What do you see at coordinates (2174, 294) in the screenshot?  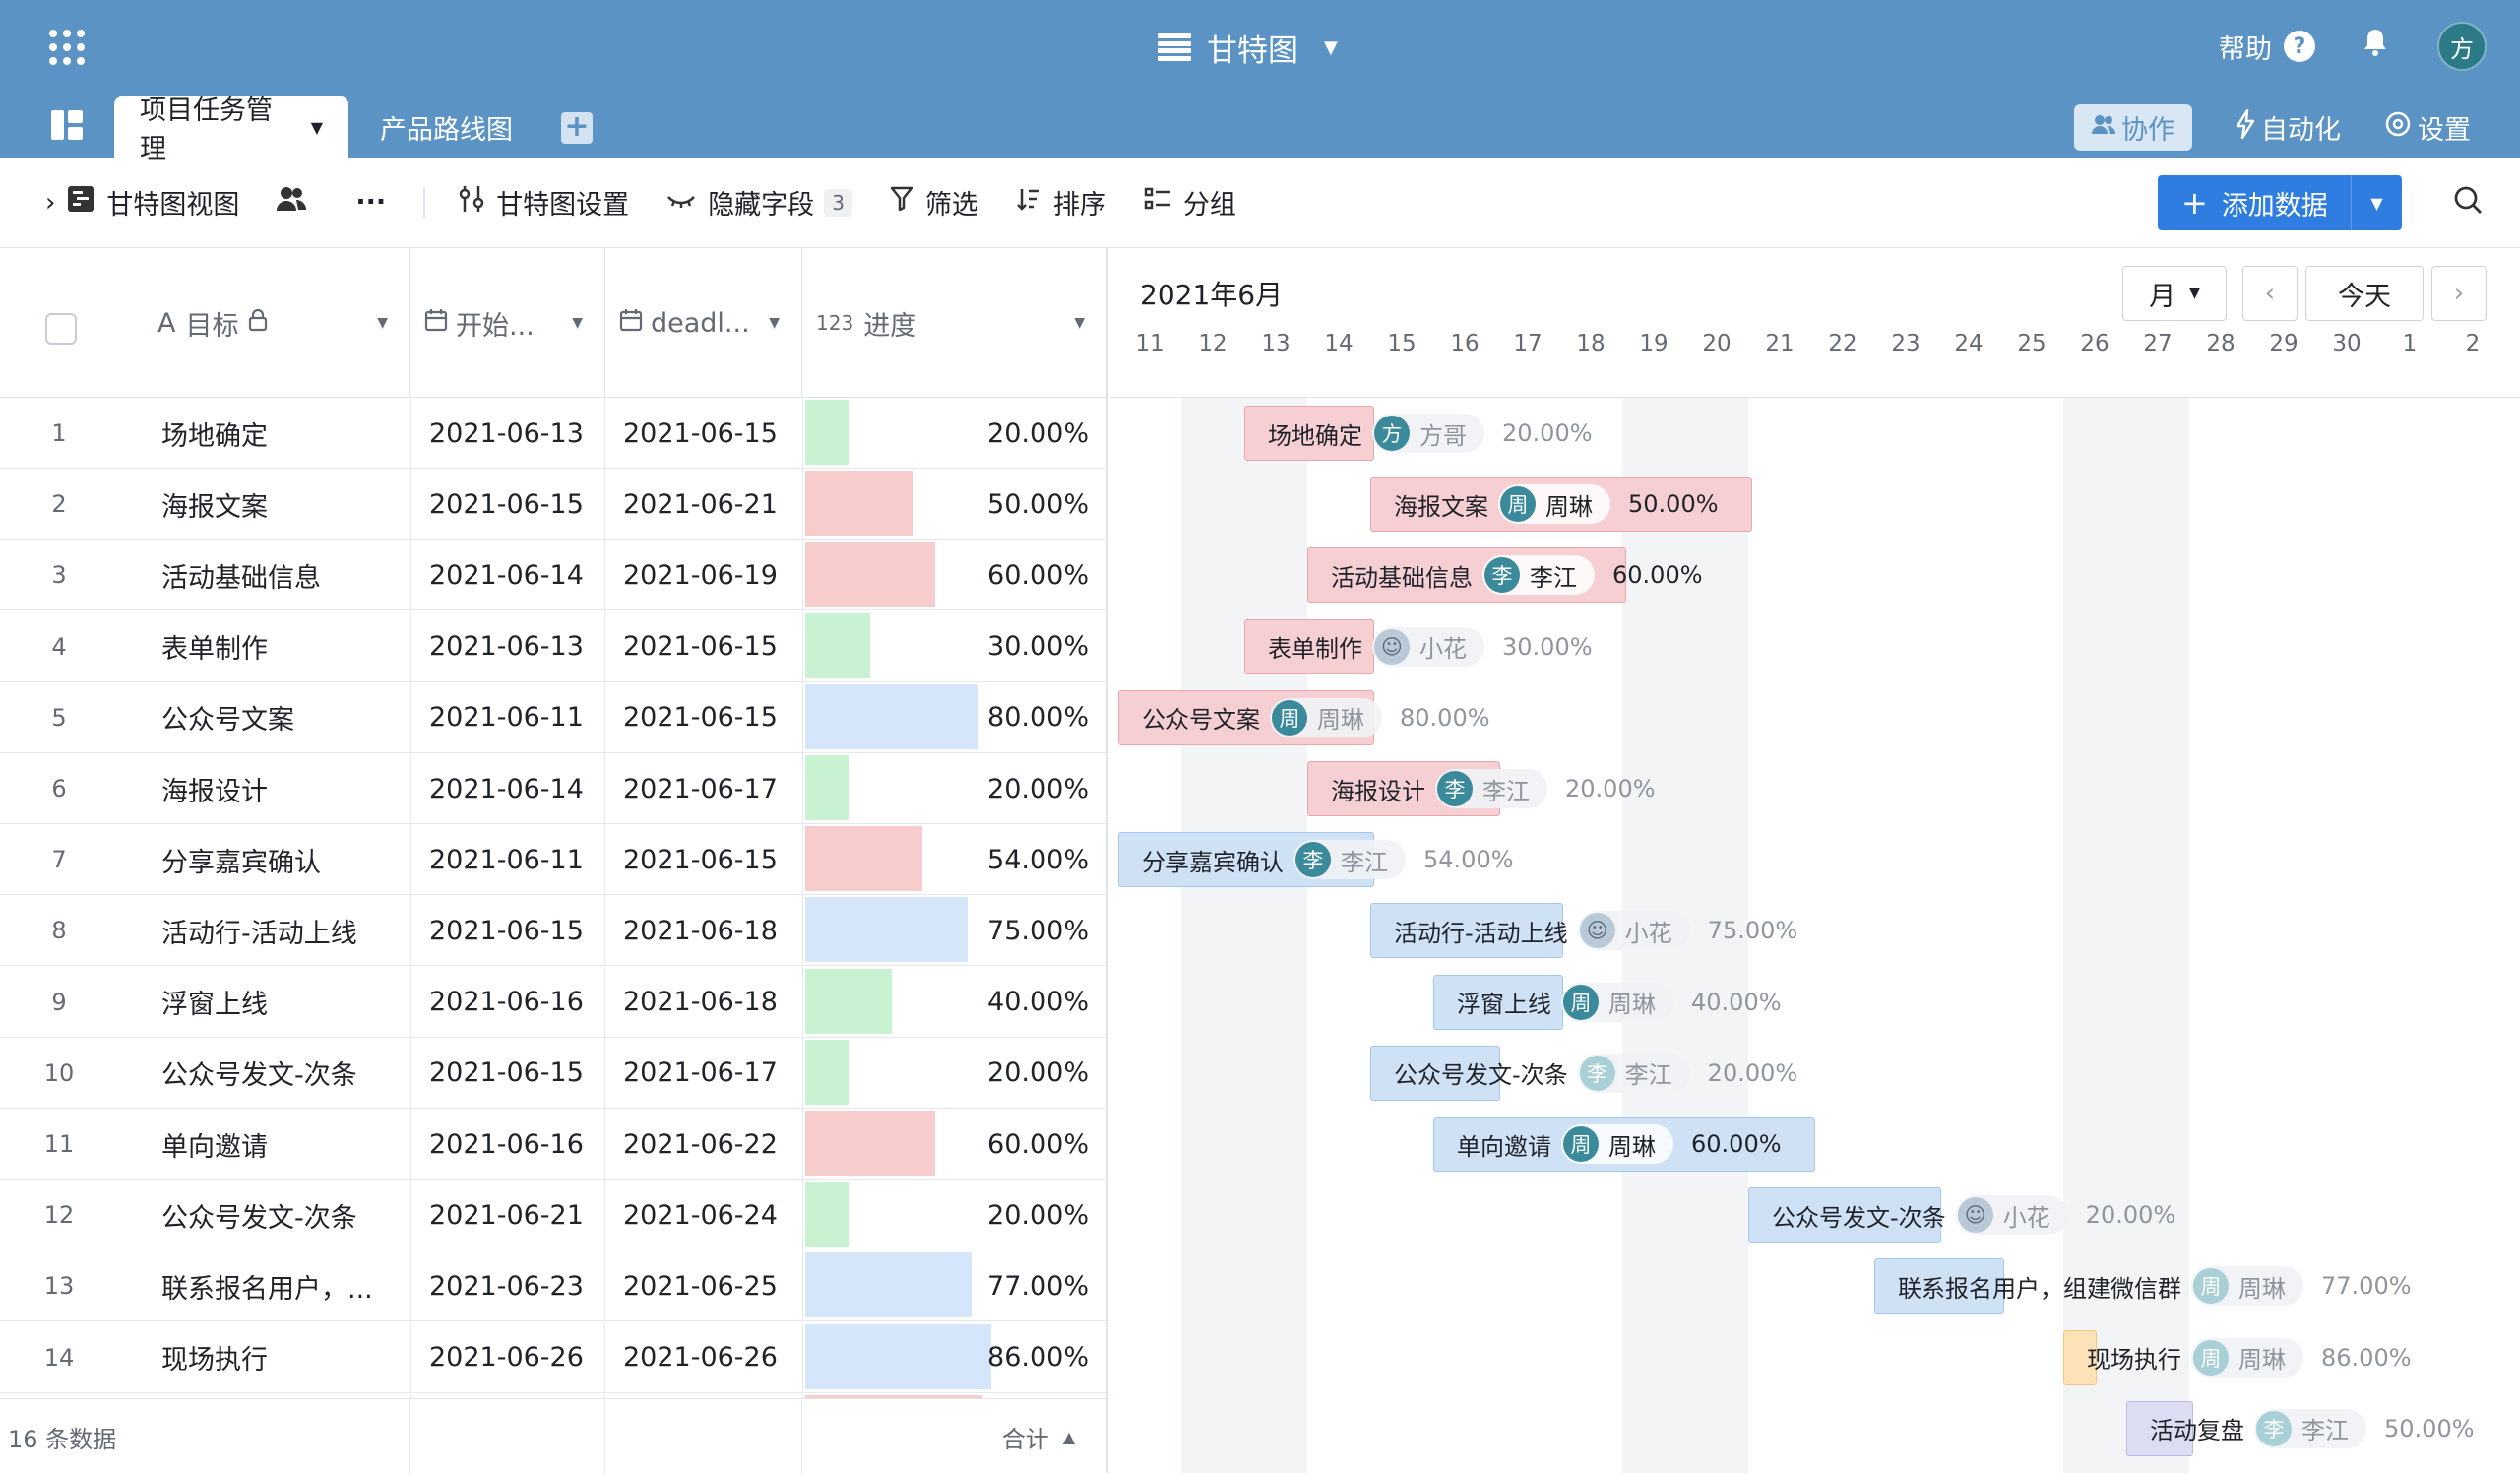 I see `scale-select: 月 ▼` at bounding box center [2174, 294].